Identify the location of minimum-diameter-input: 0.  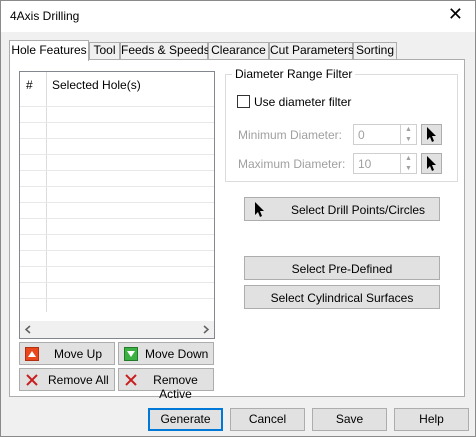
(377, 134).